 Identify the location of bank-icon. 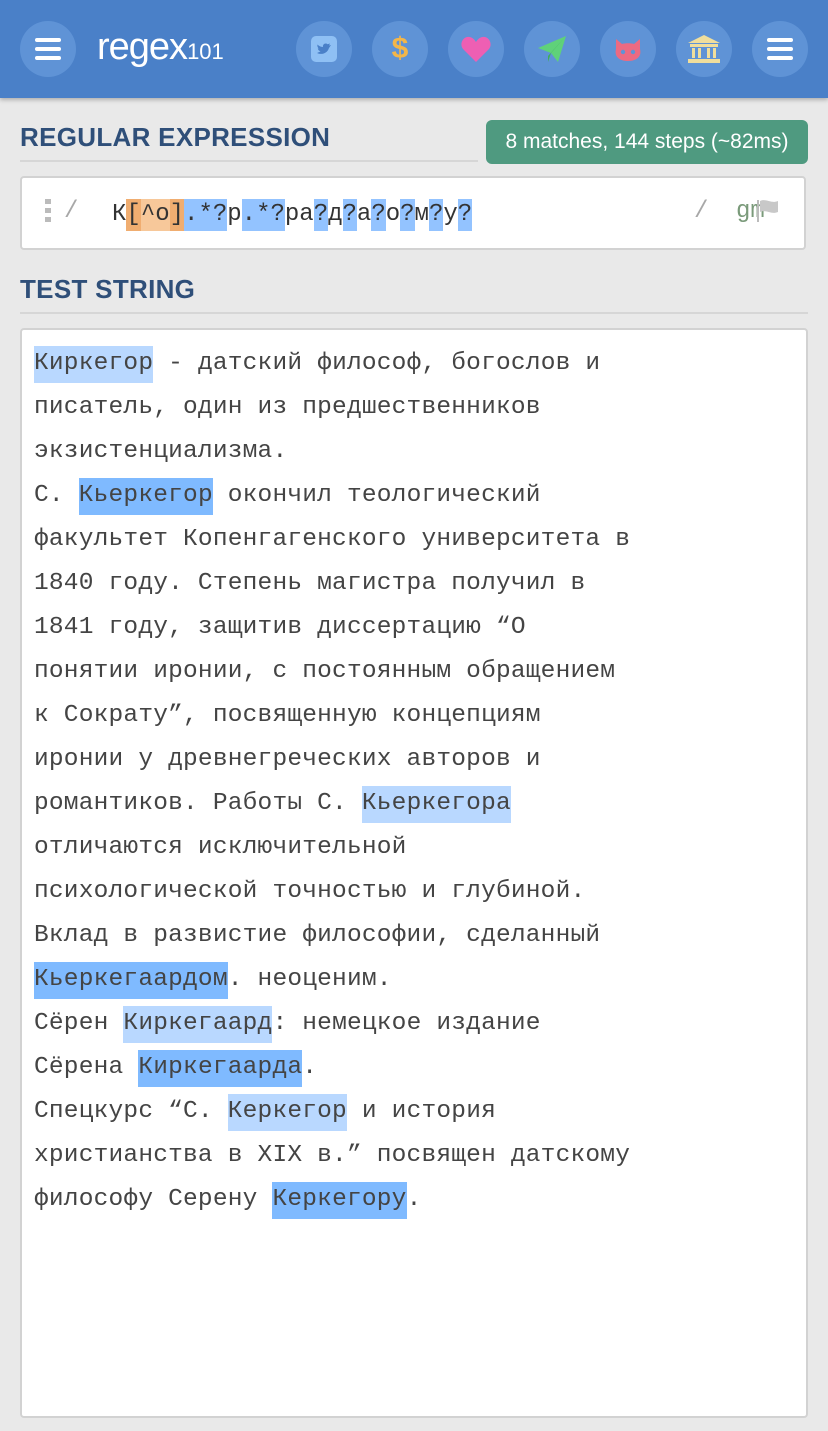
(704, 49).